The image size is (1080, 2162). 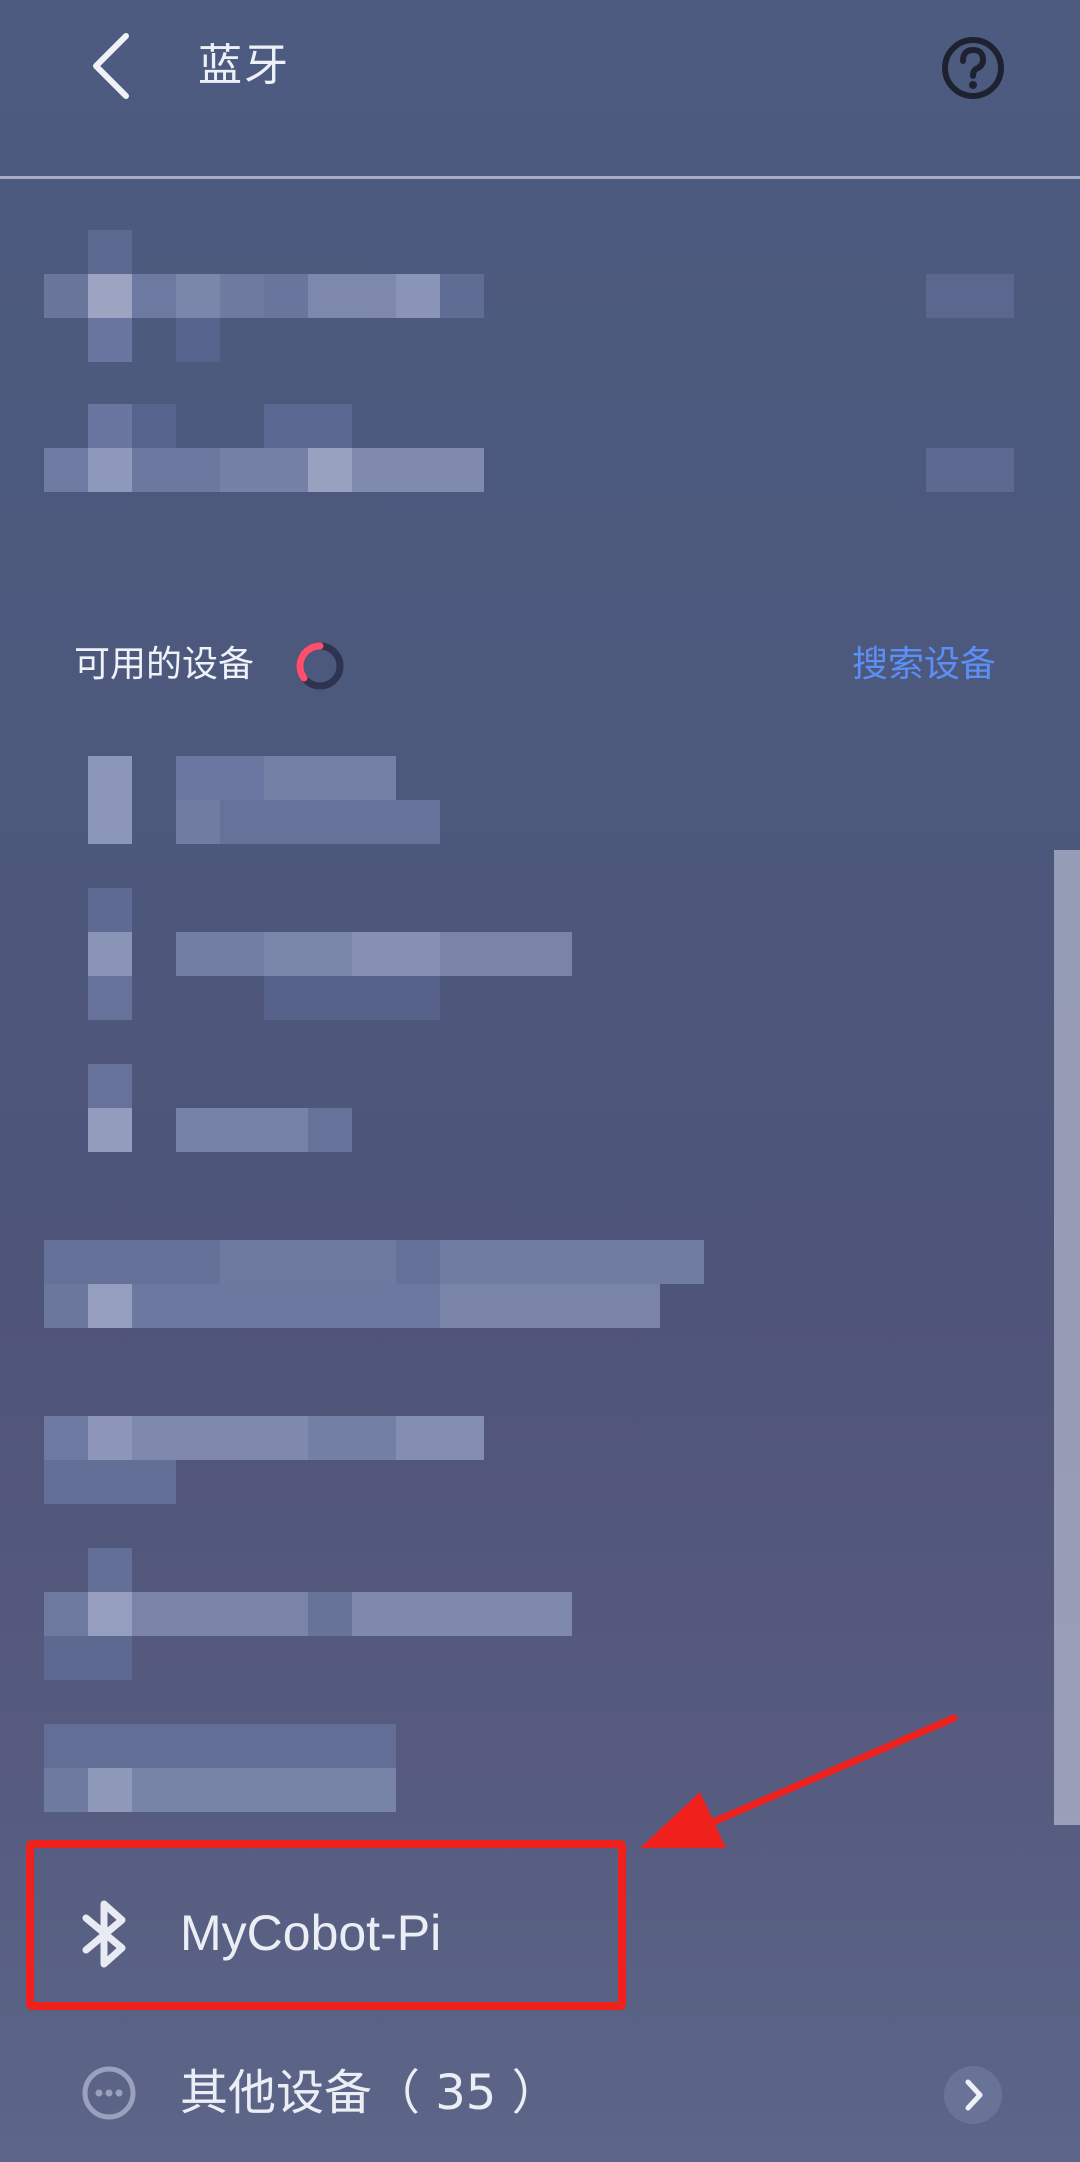 What do you see at coordinates (320, 666) in the screenshot?
I see `loading-spinner-icon` at bounding box center [320, 666].